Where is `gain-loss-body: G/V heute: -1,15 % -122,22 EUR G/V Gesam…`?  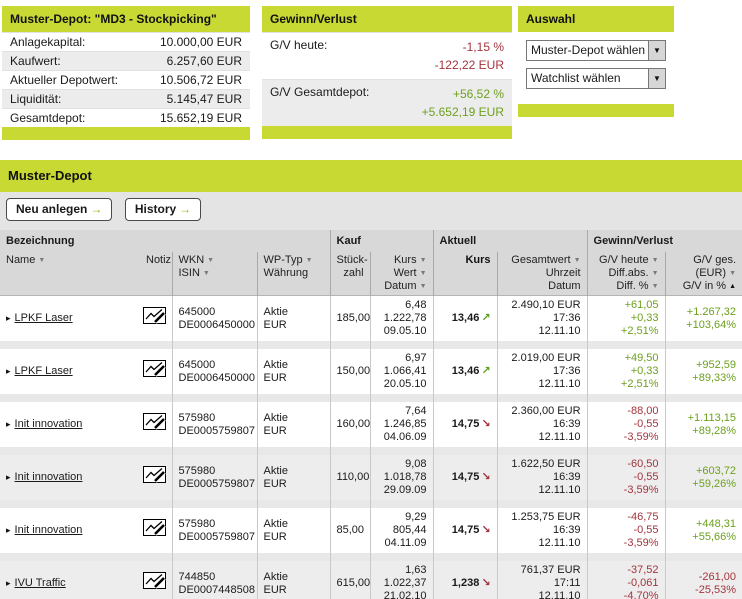
gain-loss-body: G/V heute: -1,15 % -122,22 EUR G/V Gesam… is located at coordinates (387, 79).